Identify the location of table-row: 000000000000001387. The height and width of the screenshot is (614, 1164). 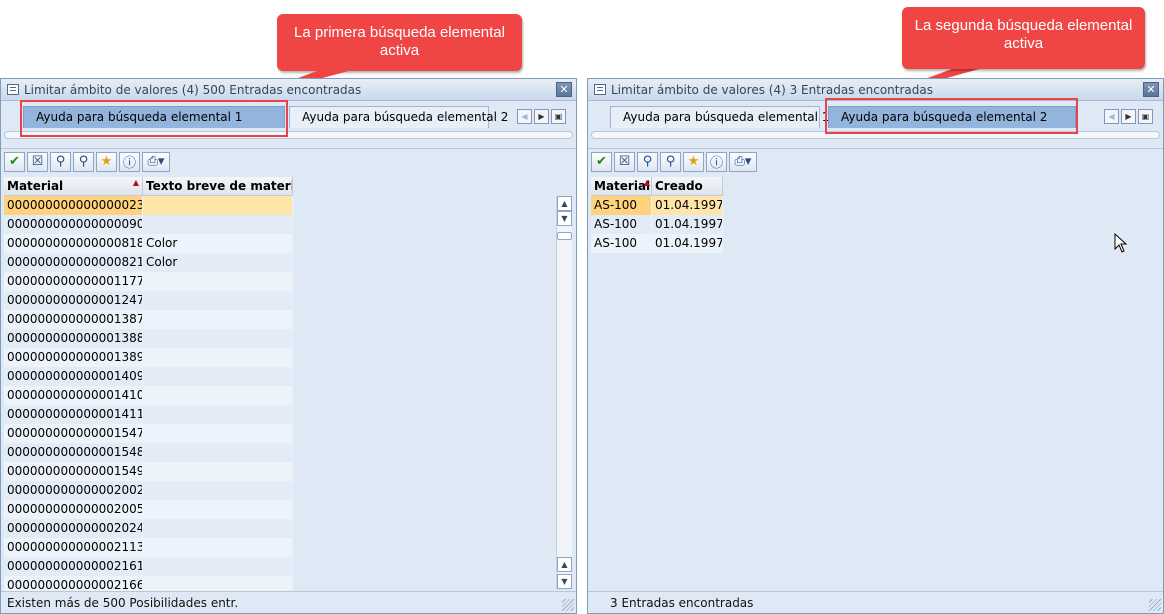
(279, 319).